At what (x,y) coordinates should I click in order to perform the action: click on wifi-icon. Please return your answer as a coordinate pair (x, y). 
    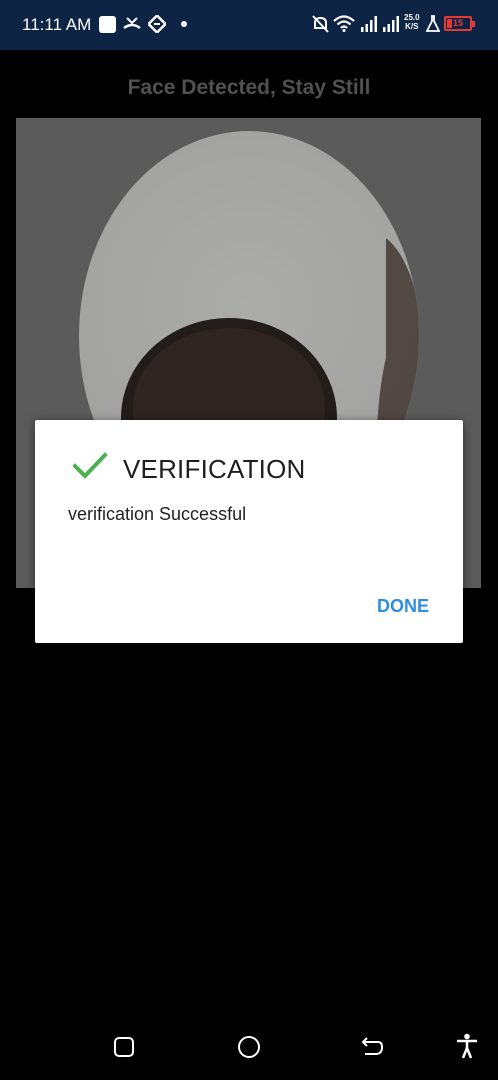
    Looking at the image, I should click on (344, 23).